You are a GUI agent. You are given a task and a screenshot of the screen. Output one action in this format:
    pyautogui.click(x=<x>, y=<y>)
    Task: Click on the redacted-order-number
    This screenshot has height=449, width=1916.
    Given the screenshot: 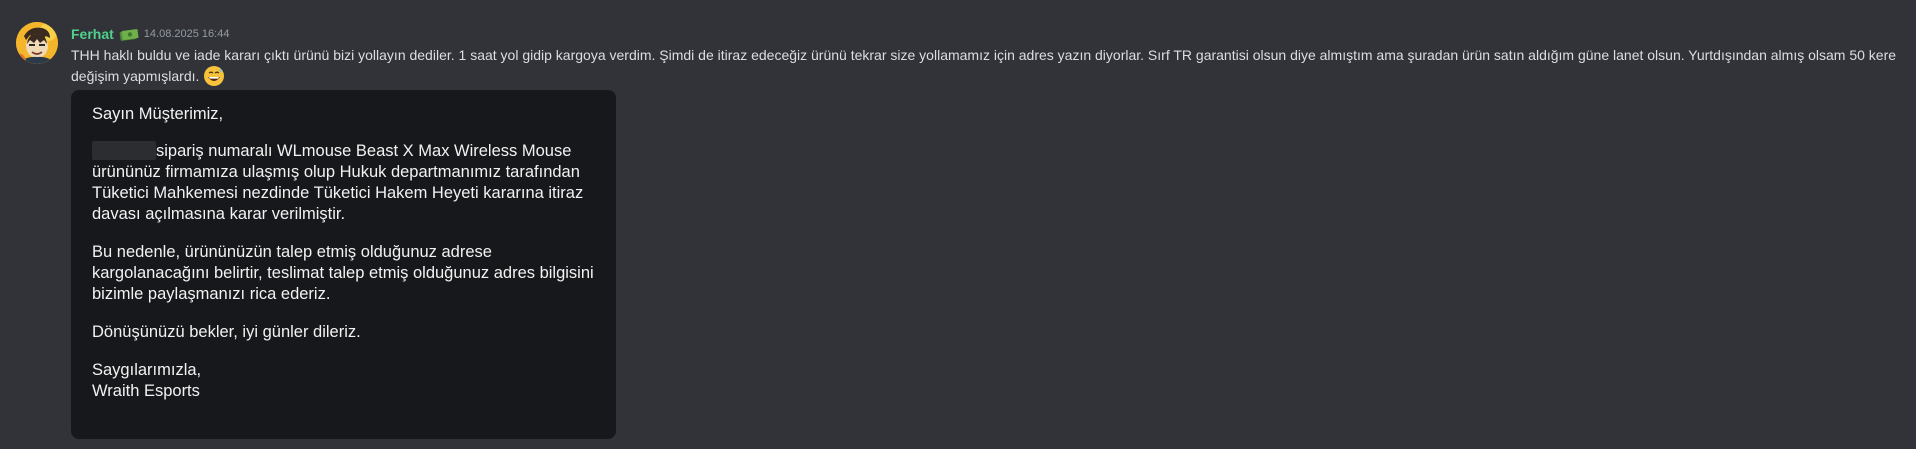 What is the action you would take?
    pyautogui.click(x=124, y=150)
    